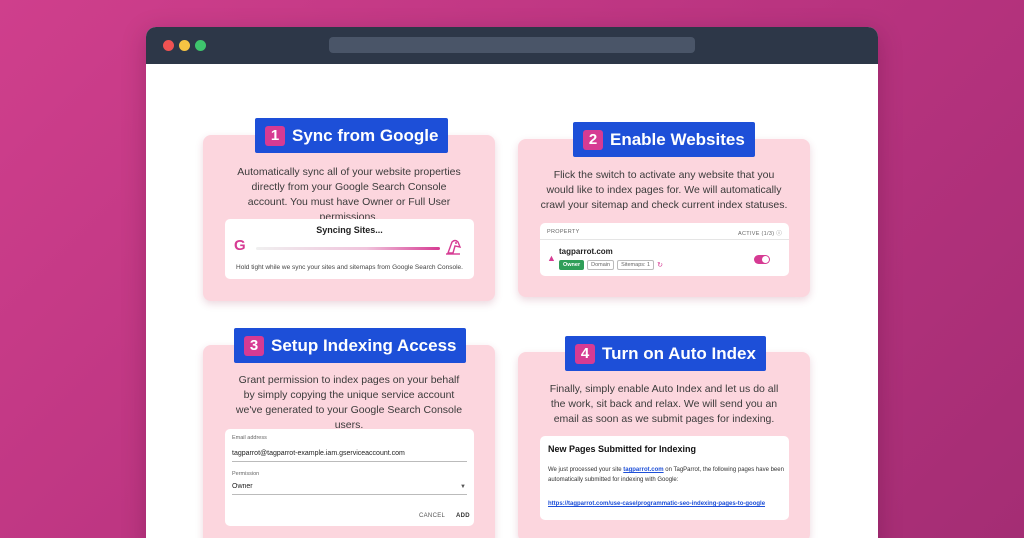 This screenshot has height=538, width=1024. I want to click on minimize-window-button, so click(184, 45).